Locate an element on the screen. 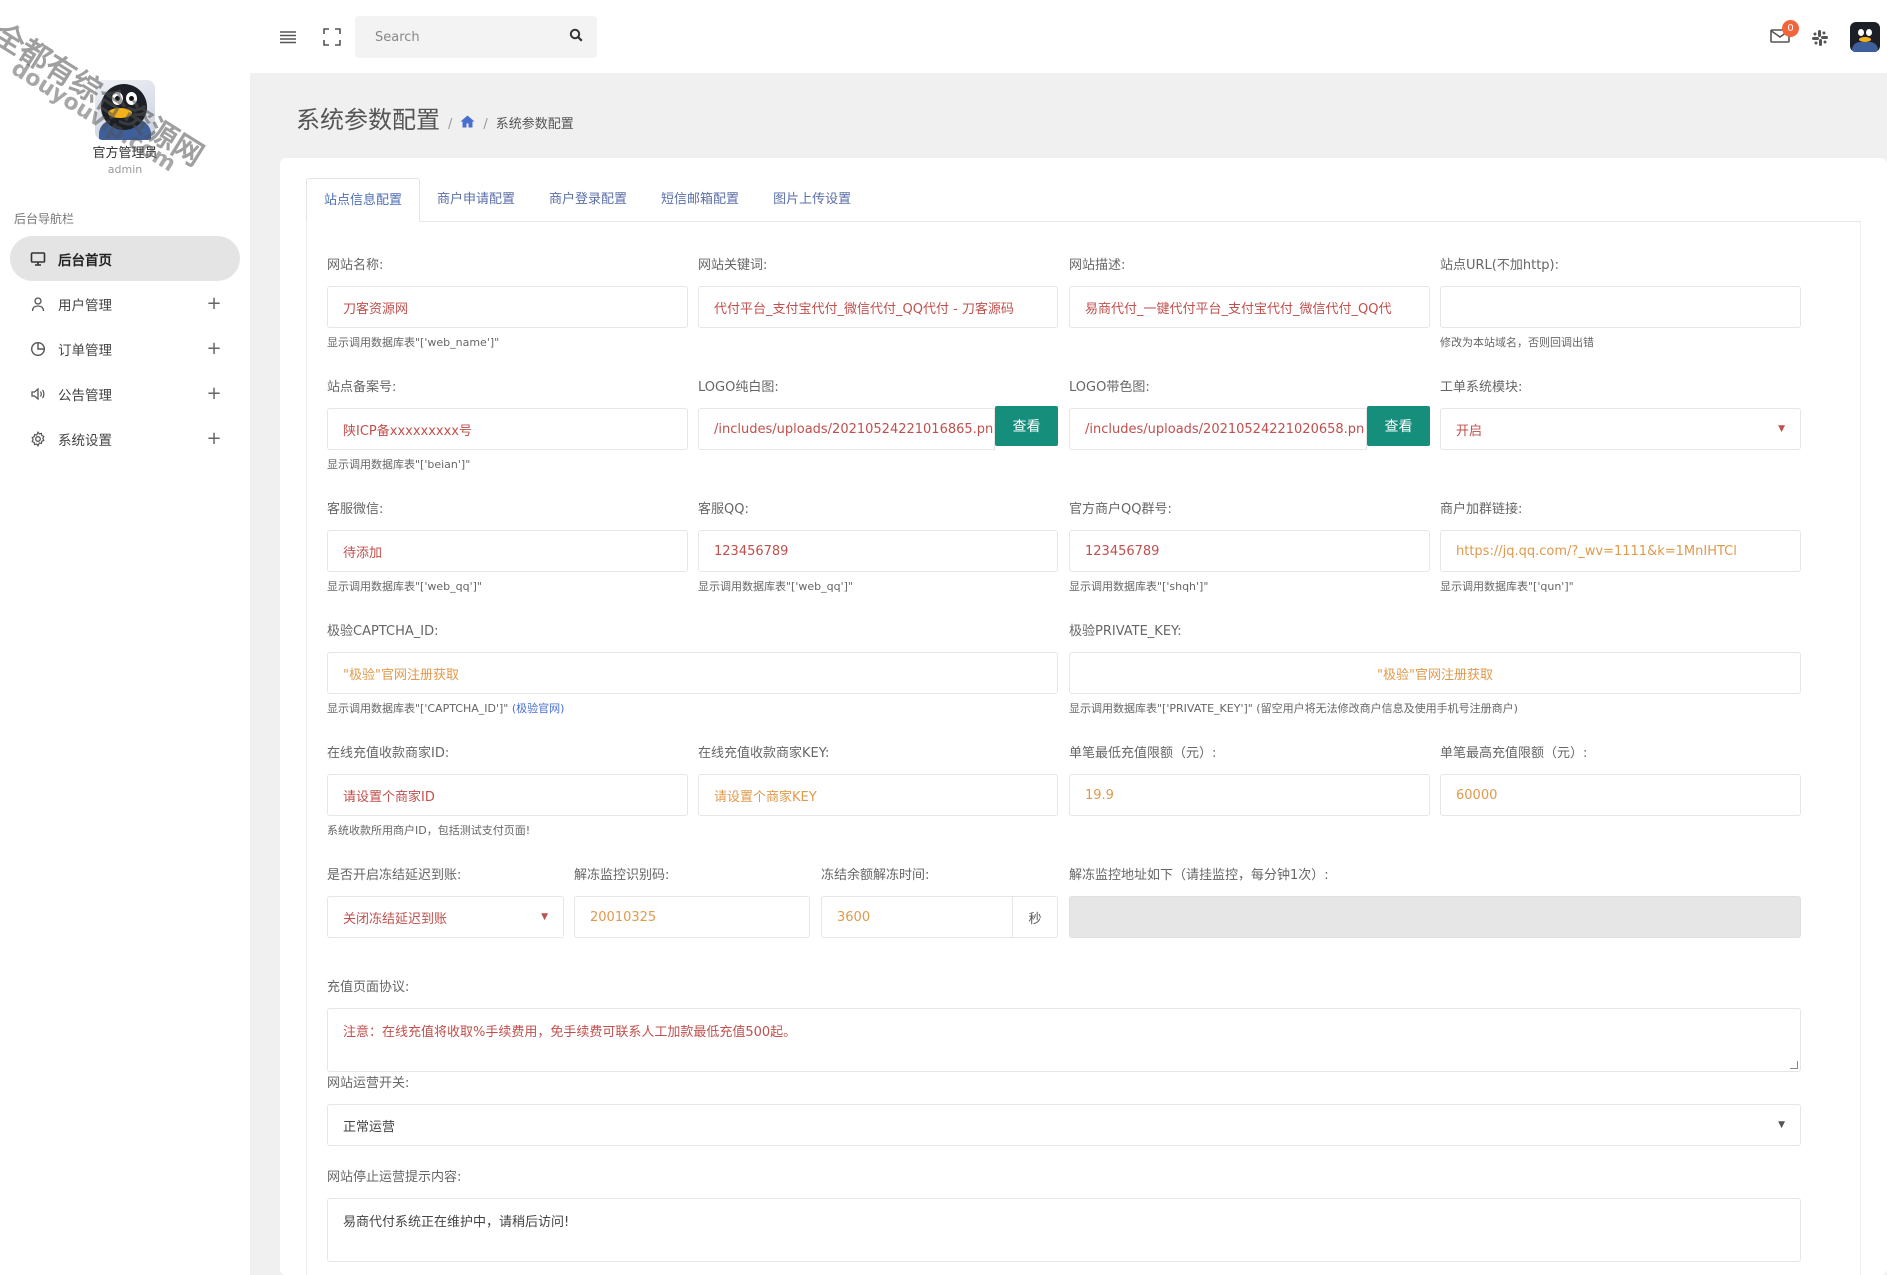  logo-color-input: /includes/uploads/20210524221020658.pn is located at coordinates (1218, 429).